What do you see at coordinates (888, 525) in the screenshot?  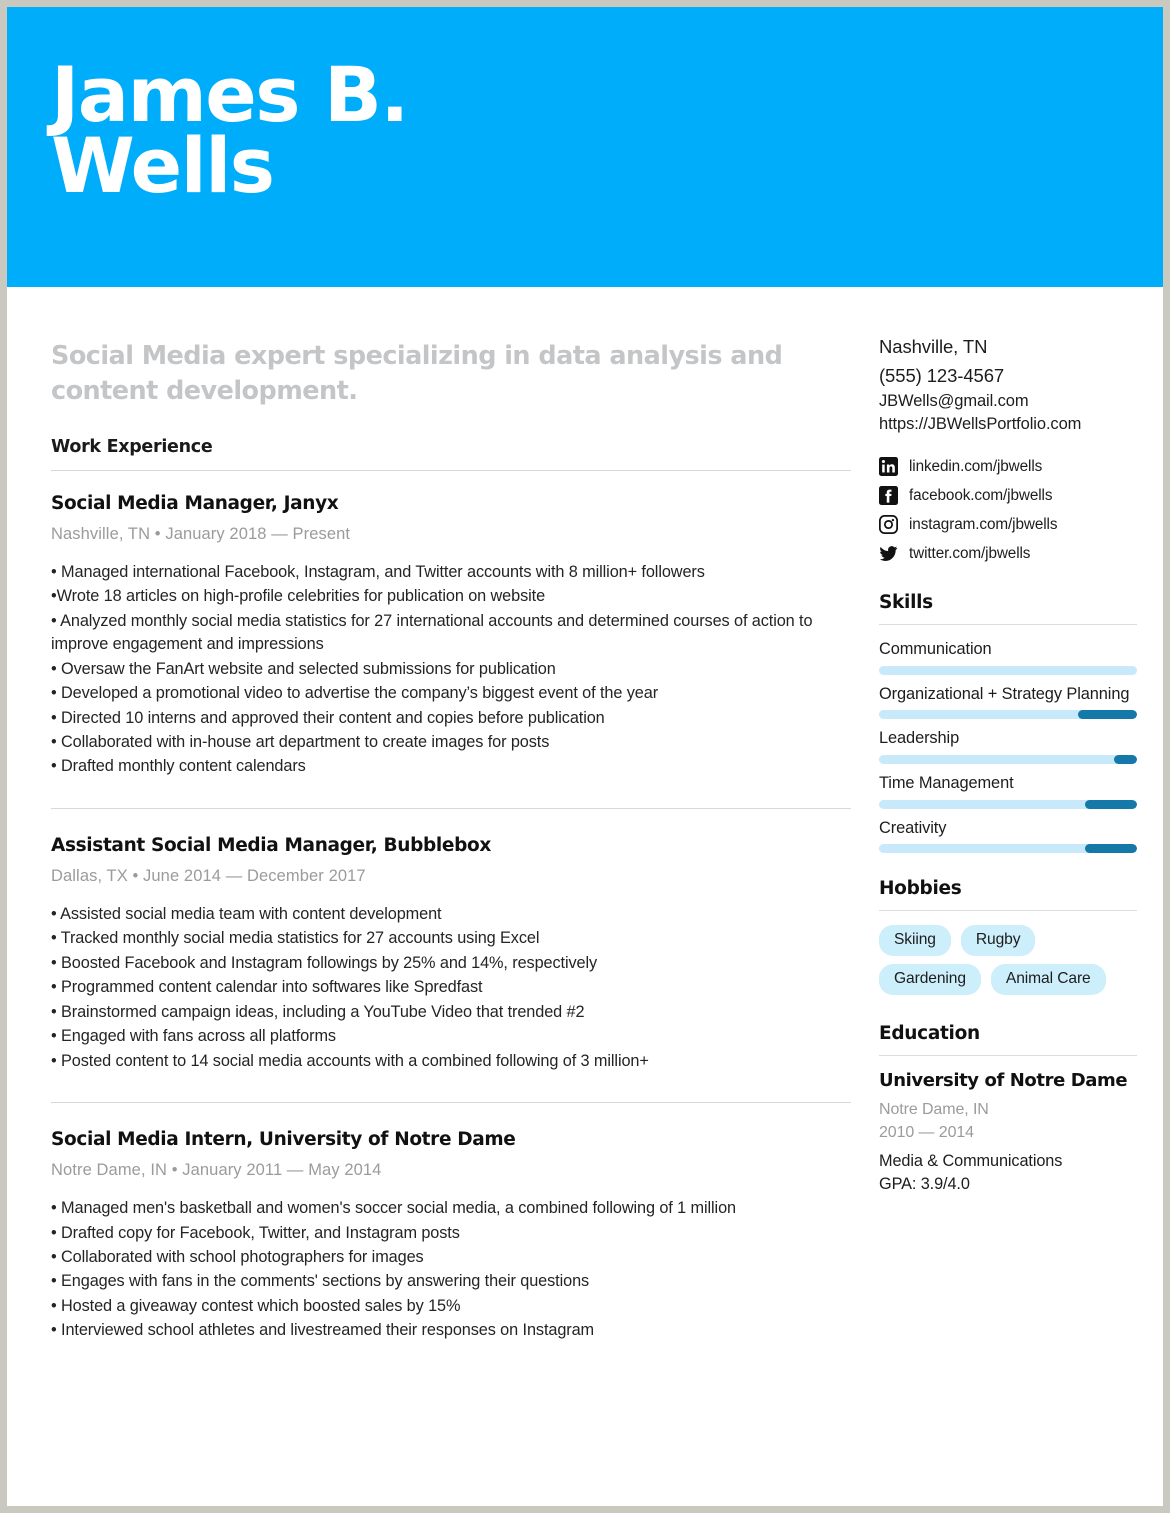 I see `instagram-icon` at bounding box center [888, 525].